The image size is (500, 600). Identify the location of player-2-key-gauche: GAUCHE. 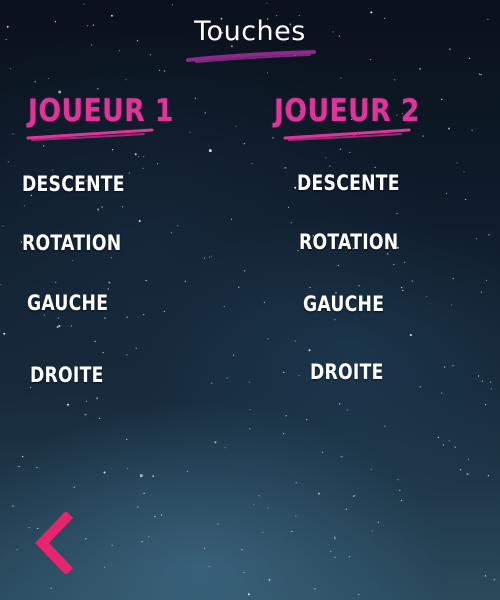
(343, 304).